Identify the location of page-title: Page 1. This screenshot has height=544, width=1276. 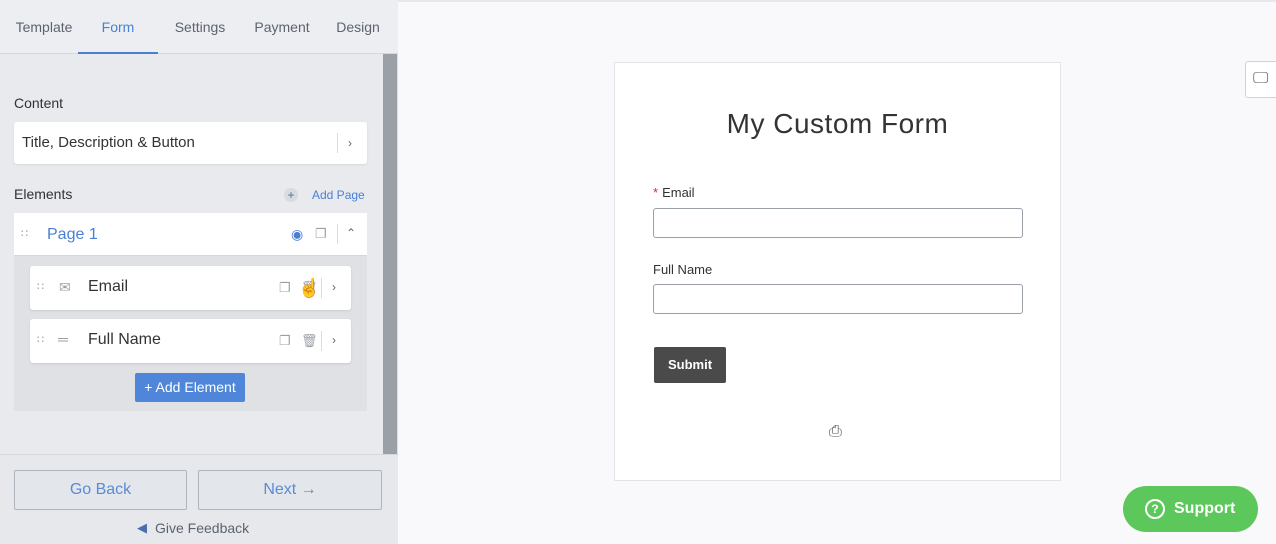
(72, 234).